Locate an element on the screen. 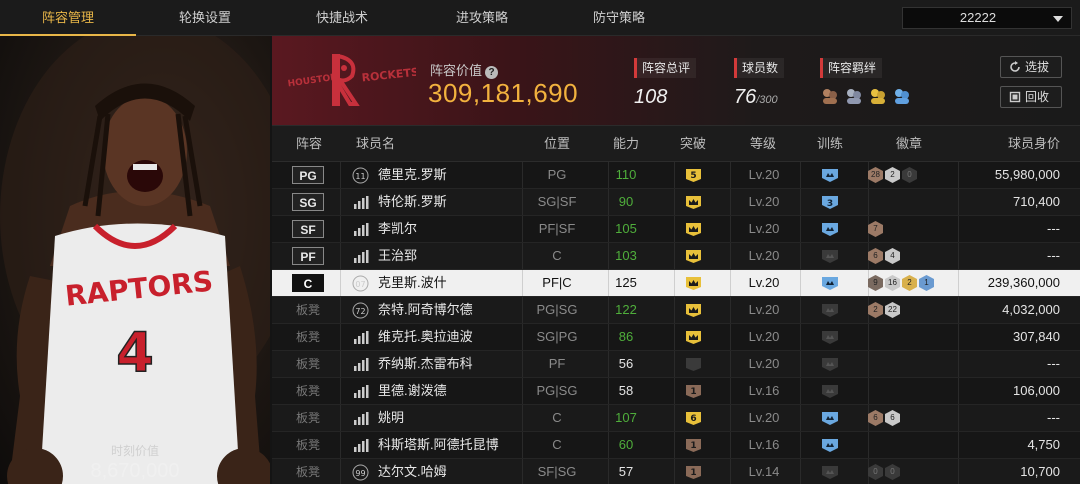 Image resolution: width=1080 pixels, height=484 pixels. header-training: 训练 is located at coordinates (830, 144).